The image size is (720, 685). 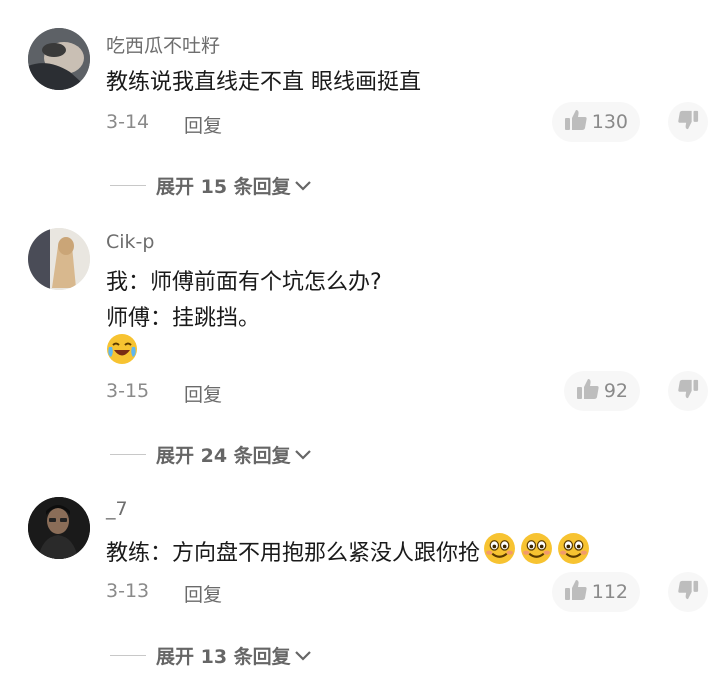 I want to click on comment-text: 教练说我直线走不直 眼线画挺直, so click(x=263, y=82).